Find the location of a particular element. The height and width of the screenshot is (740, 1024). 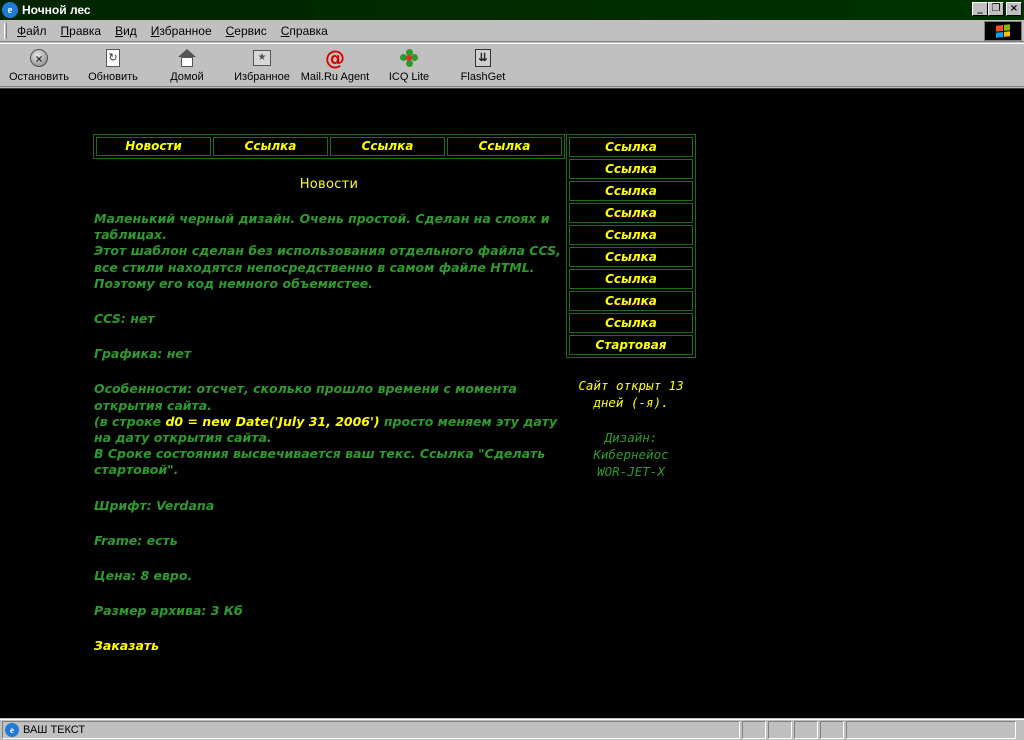

status-text: ВАШ ТЕКСТ is located at coordinates (54, 730).